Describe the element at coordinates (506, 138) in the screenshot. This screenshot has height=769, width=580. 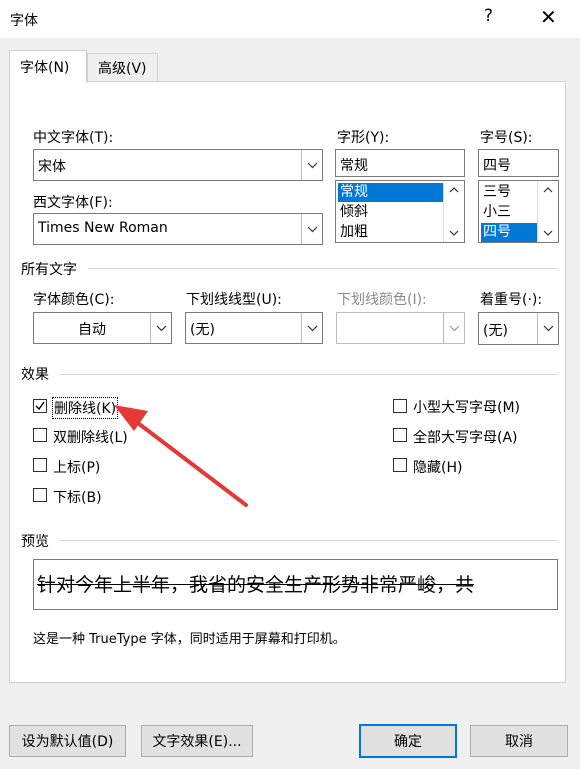
I see `font-size-label: 字号(S):` at that location.